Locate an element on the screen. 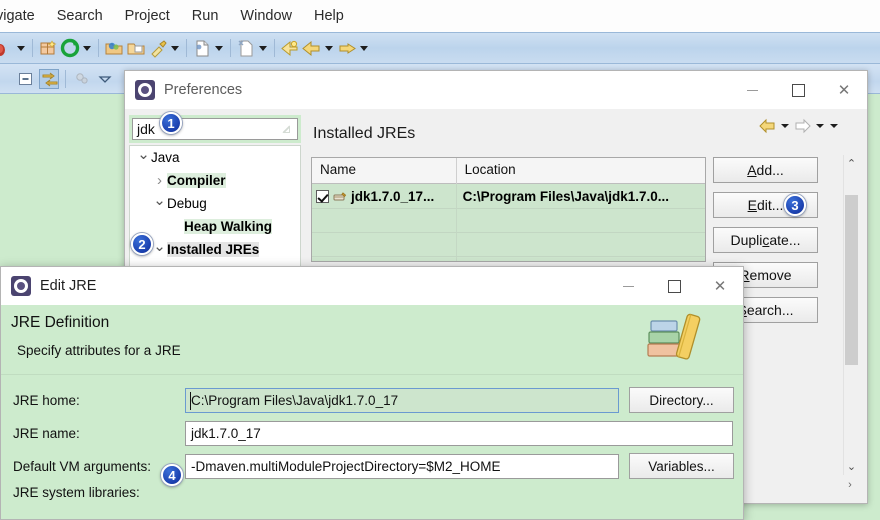 The image size is (880, 520). tree-item-compiler: Compiler is located at coordinates (215, 180).